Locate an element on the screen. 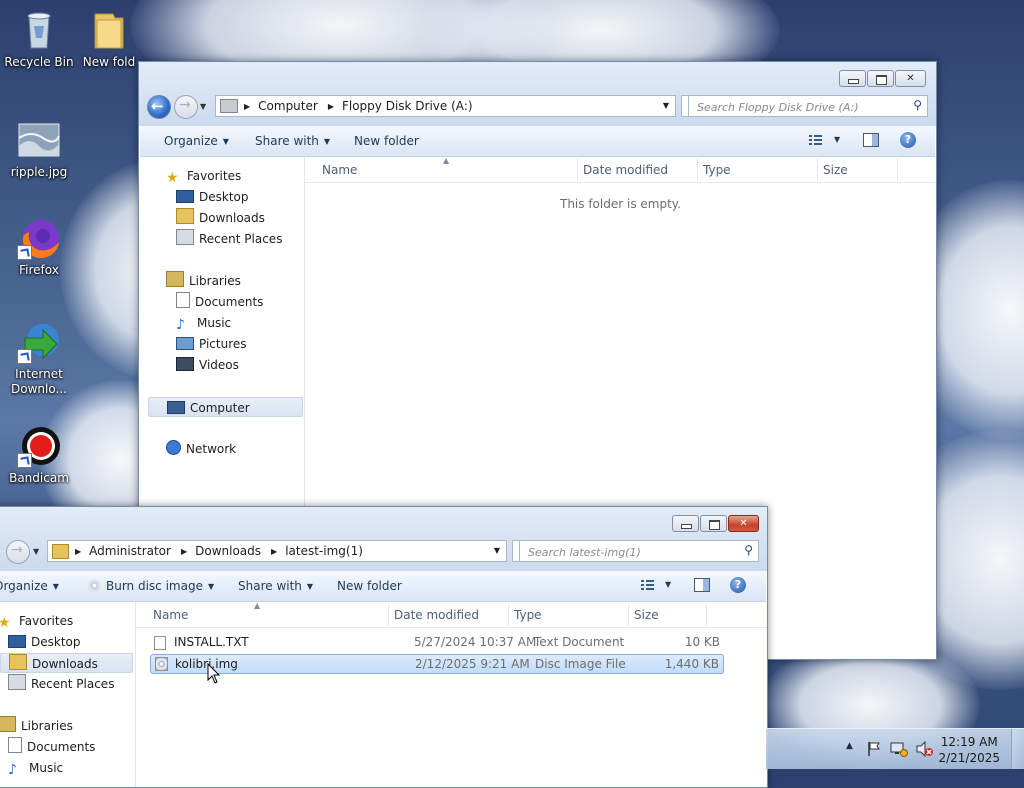 This screenshot has width=1024, height=788. share-with-label: Share with is located at coordinates (287, 141).